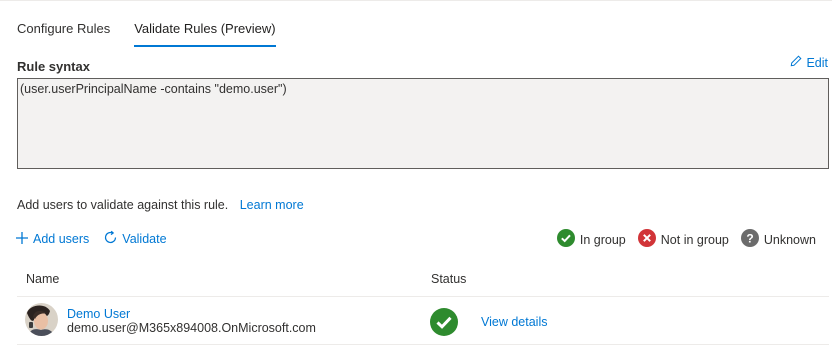  What do you see at coordinates (123, 205) in the screenshot?
I see `validate-description-text: Add users to validate against this rule.` at bounding box center [123, 205].